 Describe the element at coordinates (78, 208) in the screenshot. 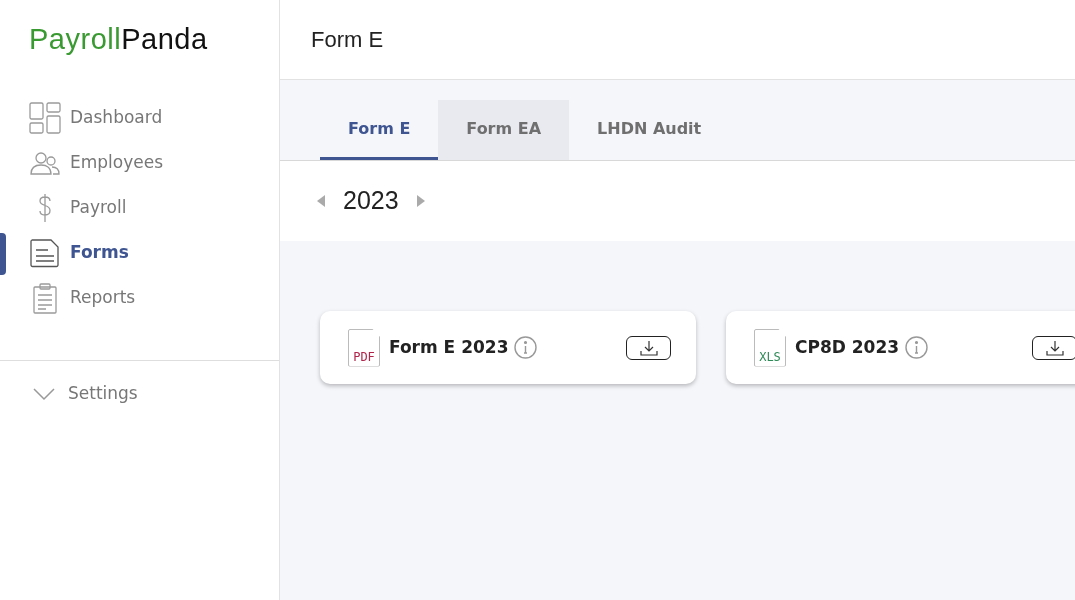

I see `nav-item: Payroll` at that location.